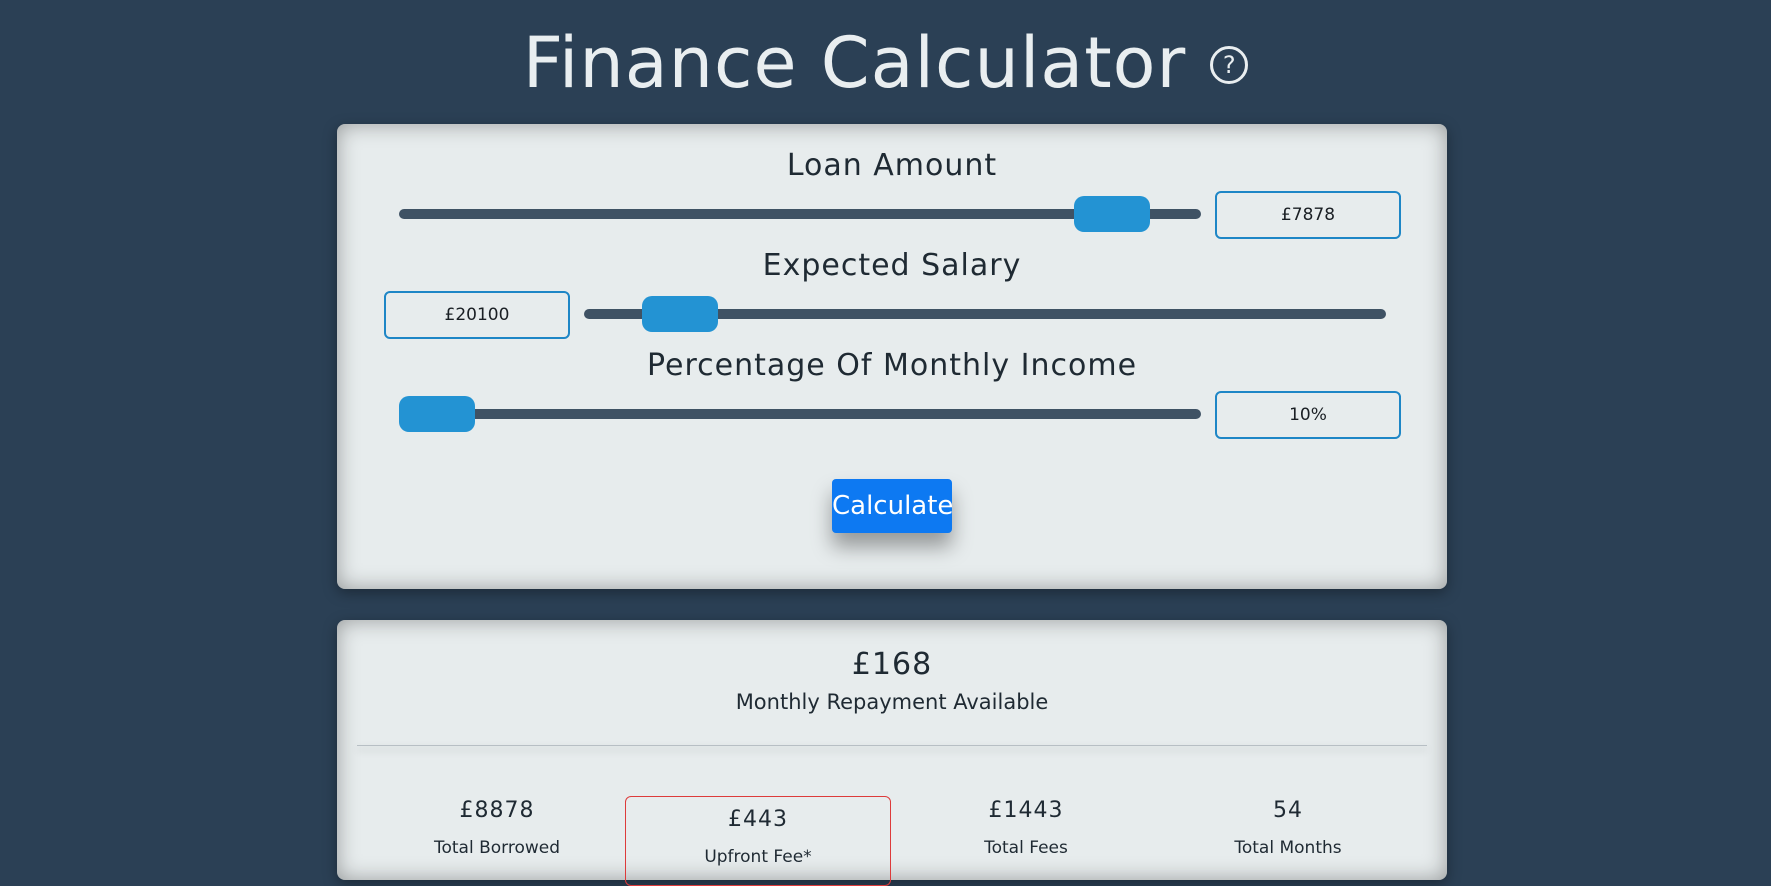 The height and width of the screenshot is (886, 1771). Describe the element at coordinates (758, 841) in the screenshot. I see `stat-upfront-fee: £443 Upfront Fee*` at that location.